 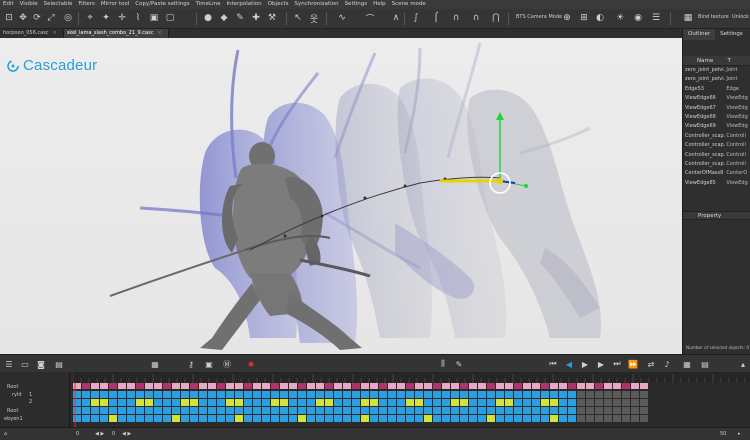 What do you see at coordinates (106, 18) in the screenshot?
I see `grab-icon: ✦` at bounding box center [106, 18].